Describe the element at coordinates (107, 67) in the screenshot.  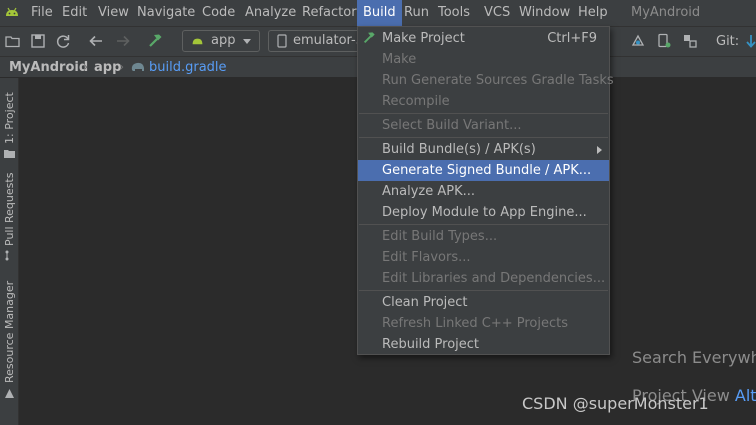
I see `breadcrumb-module: app` at that location.